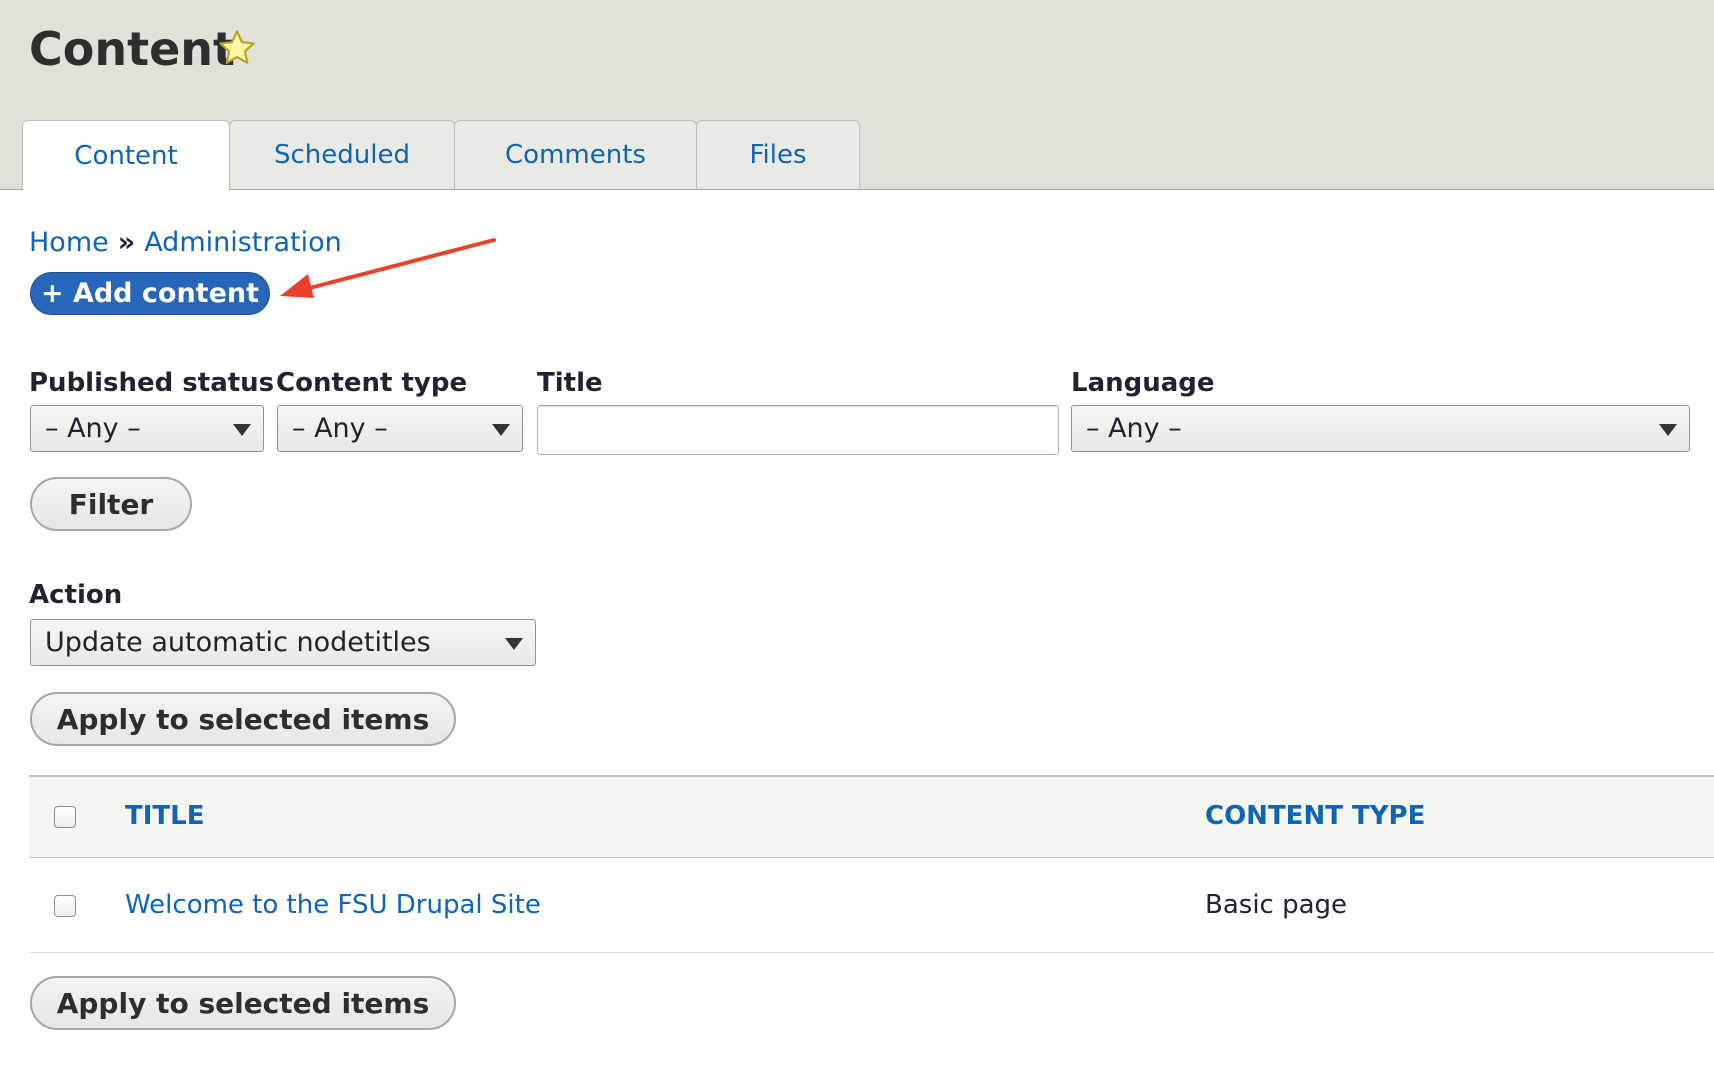 The height and width of the screenshot is (1068, 1714). Describe the element at coordinates (243, 1003) in the screenshot. I see `apply-to-selected-button-bottom: Apply to selected items` at that location.